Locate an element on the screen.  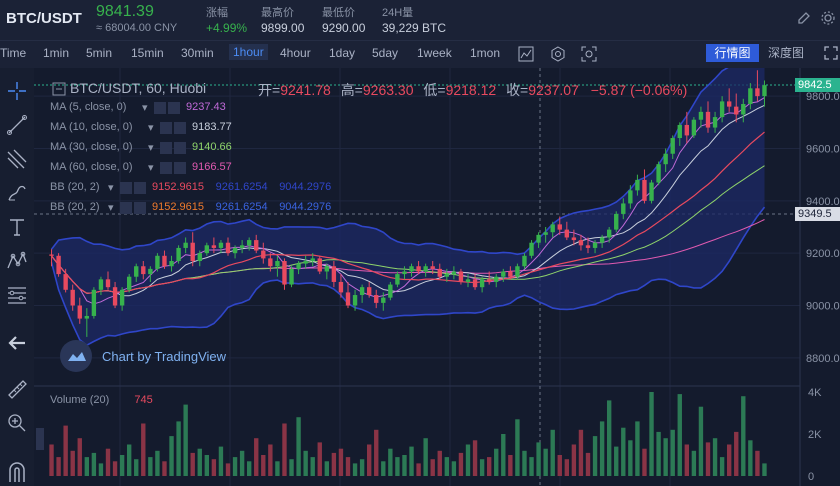
crosshair-price-tag: 9349.5 is located at coordinates (817, 214).